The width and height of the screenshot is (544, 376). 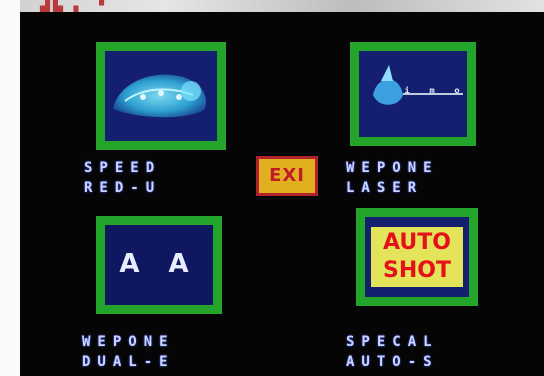 I want to click on exit-label: EXI, so click(x=287, y=175).